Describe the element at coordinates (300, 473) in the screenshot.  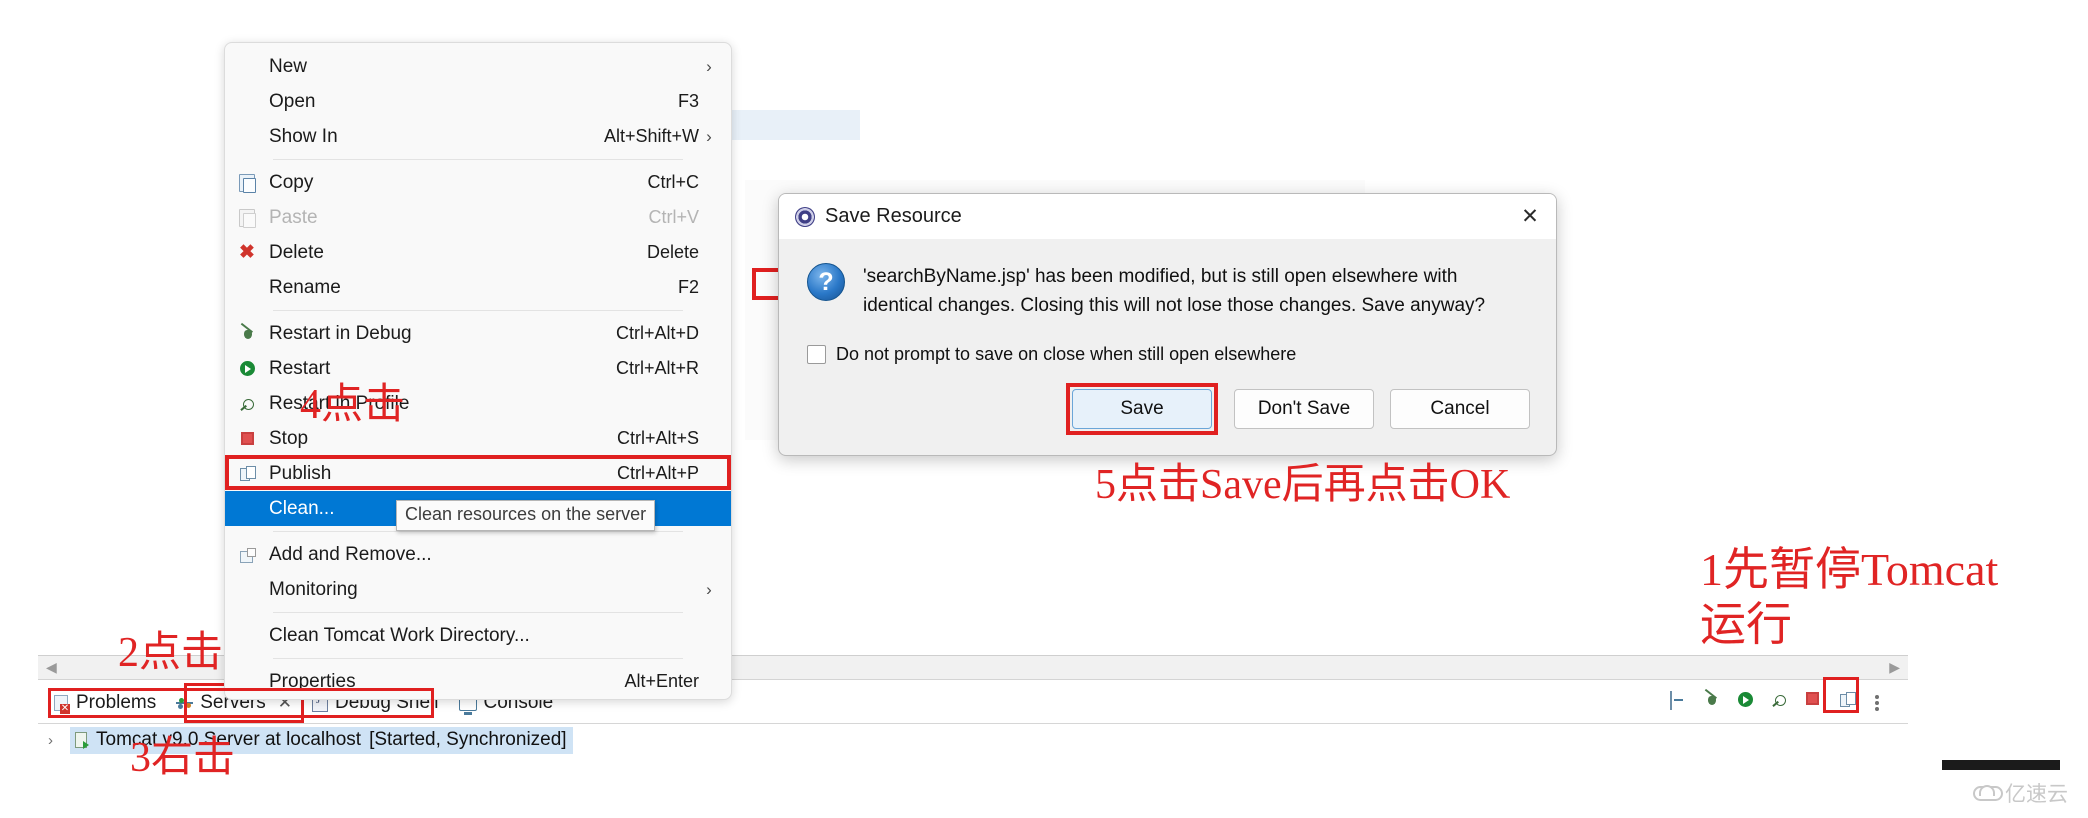
I see `menu-item-label: Publish` at that location.